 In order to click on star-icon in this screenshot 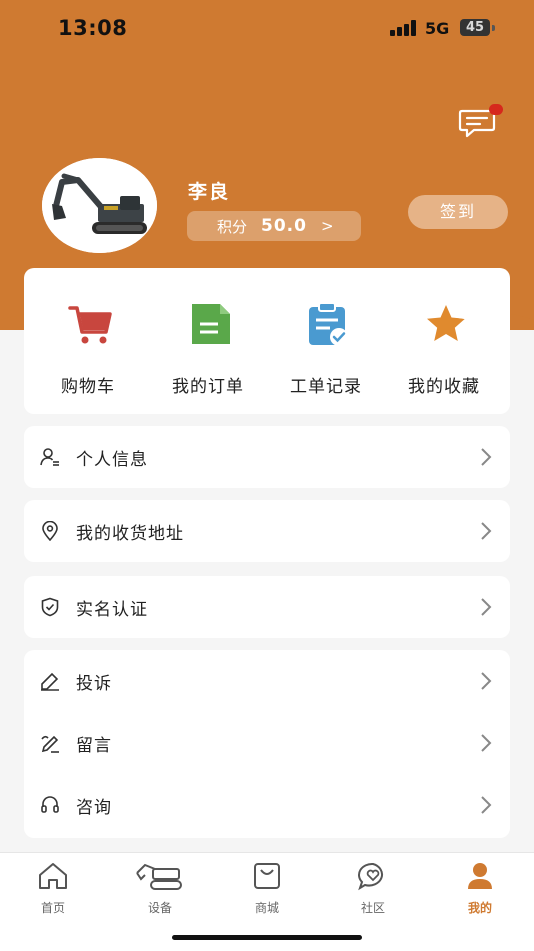, I will do `click(447, 323)`.